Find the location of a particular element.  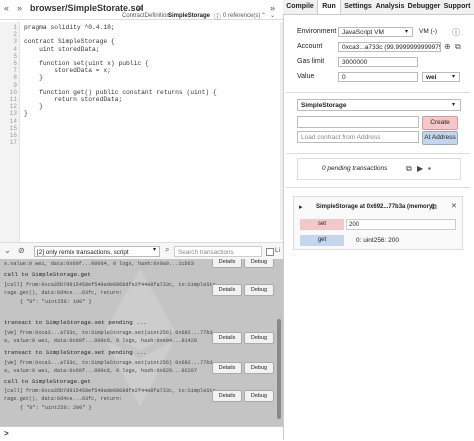

contract-definition-name: SimpleStorage is located at coordinates (189, 16).